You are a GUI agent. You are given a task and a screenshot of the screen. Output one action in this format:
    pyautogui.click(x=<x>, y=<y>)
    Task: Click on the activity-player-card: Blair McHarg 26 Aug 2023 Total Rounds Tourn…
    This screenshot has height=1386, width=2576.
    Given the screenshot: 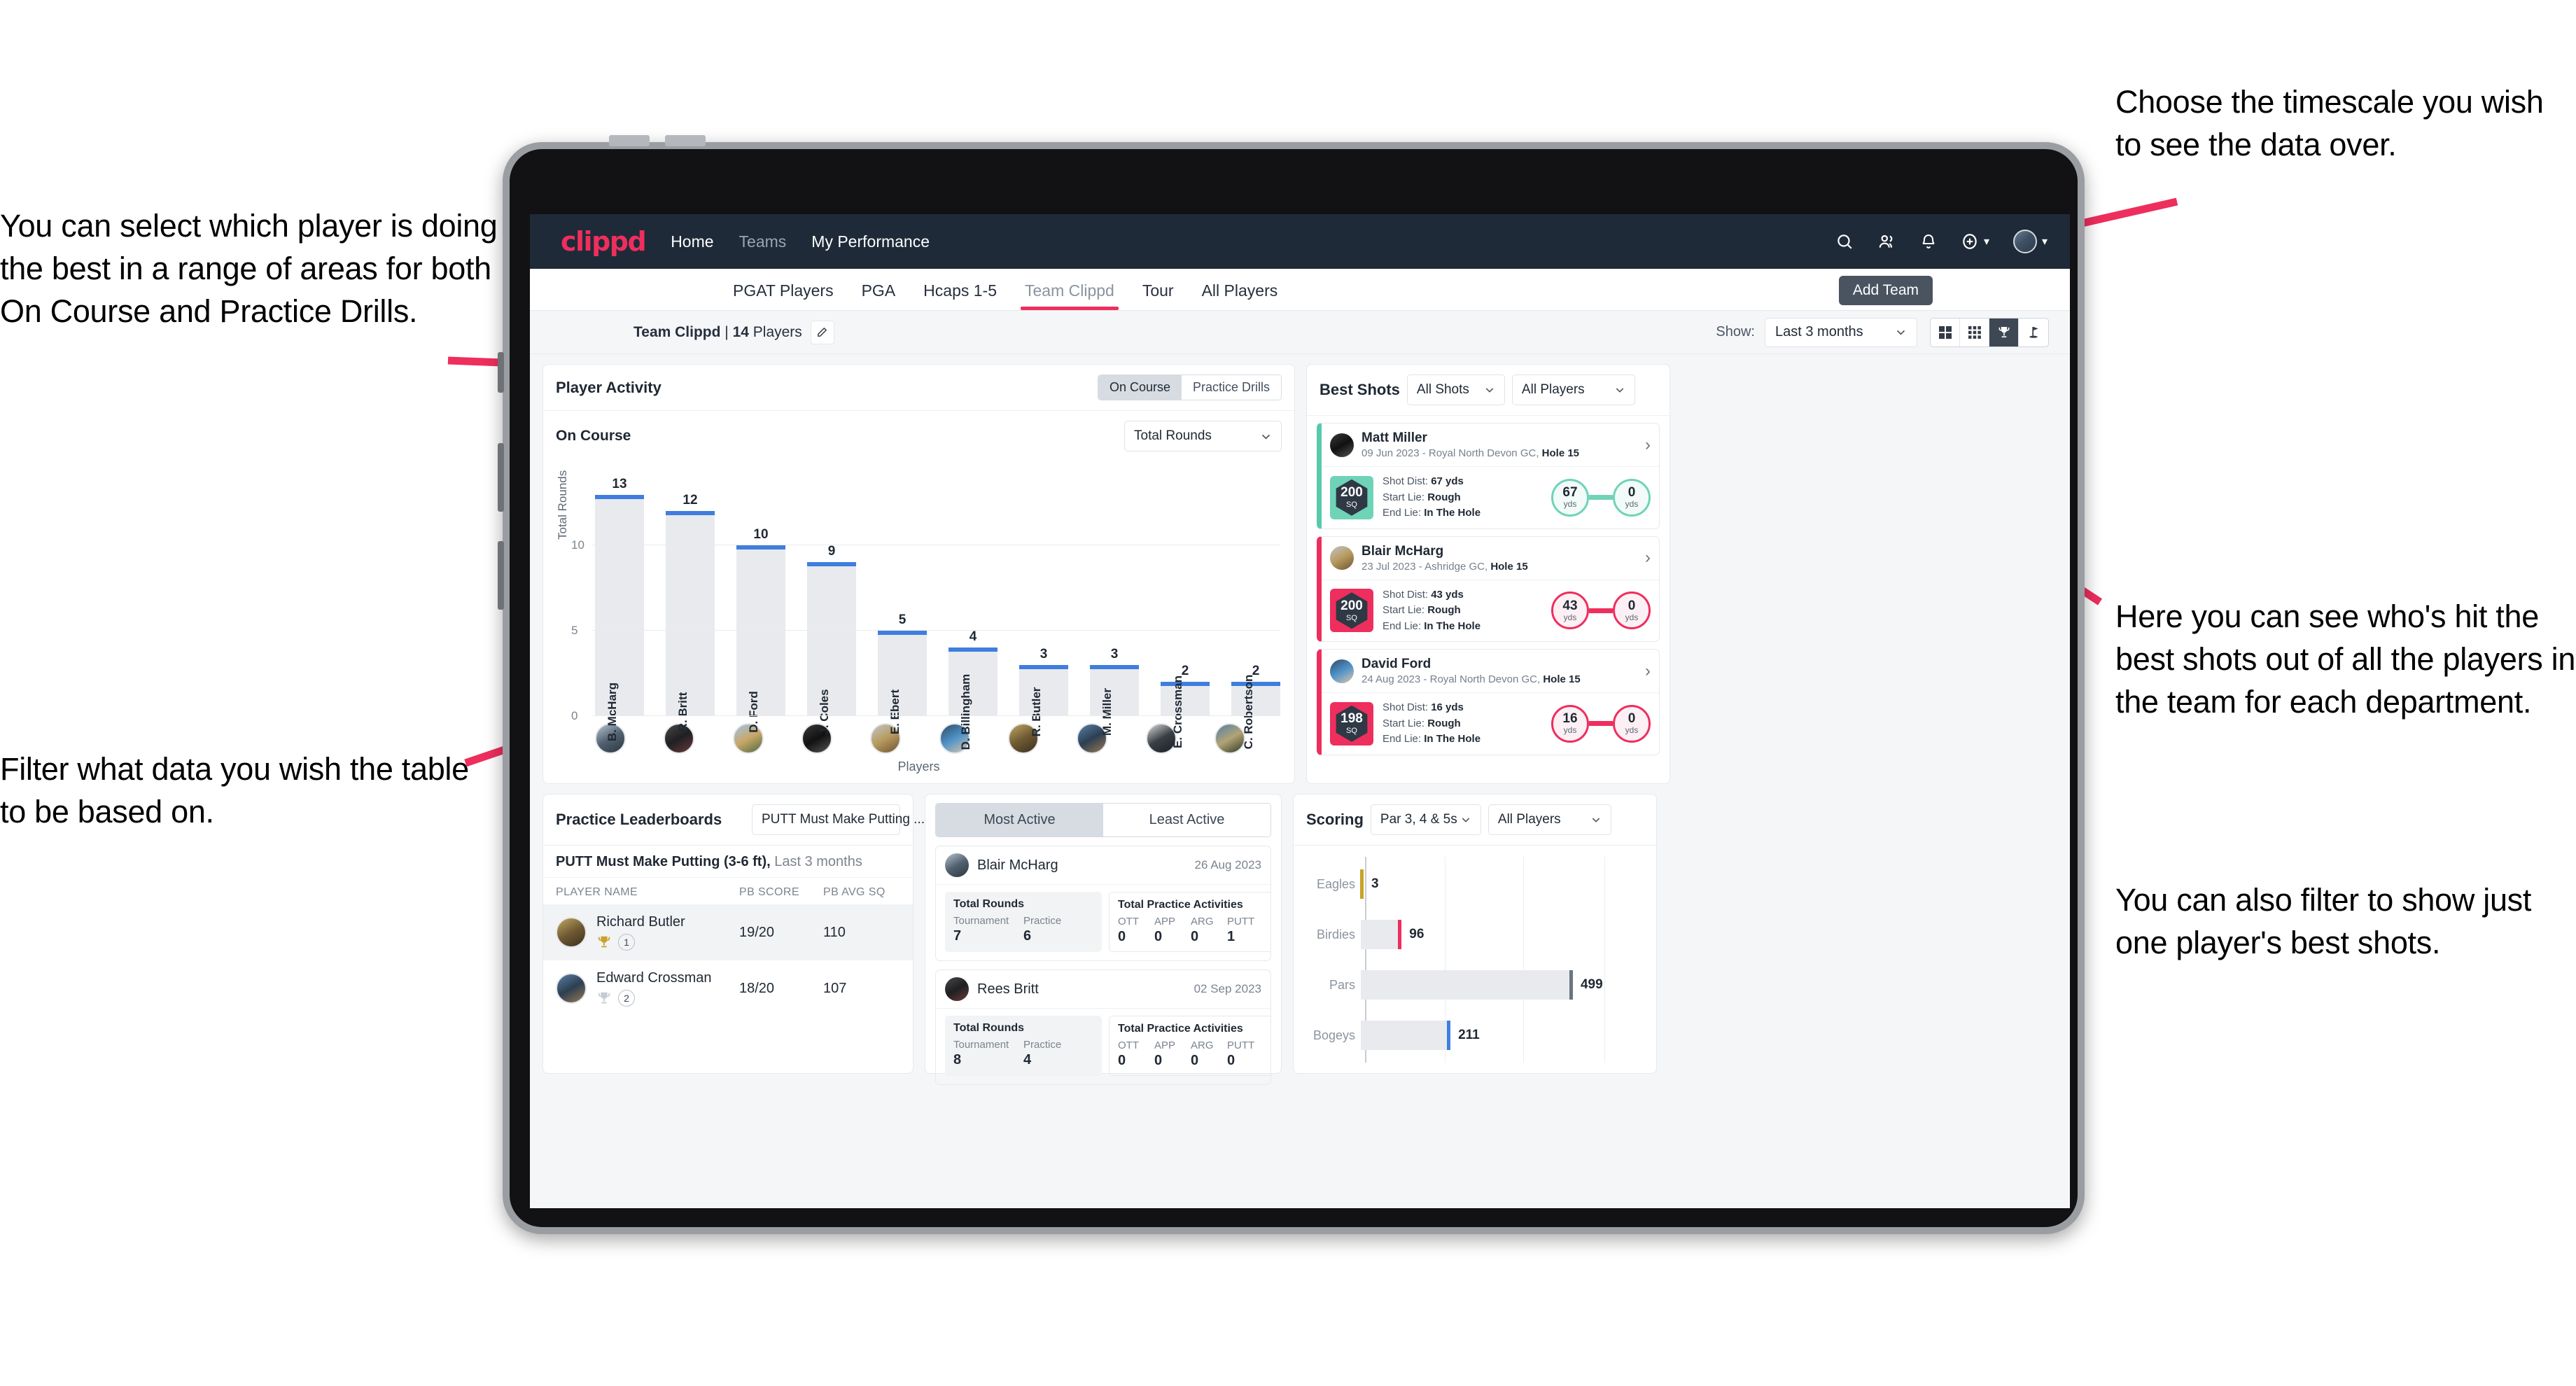 What is the action you would take?
    pyautogui.click(x=1103, y=903)
    